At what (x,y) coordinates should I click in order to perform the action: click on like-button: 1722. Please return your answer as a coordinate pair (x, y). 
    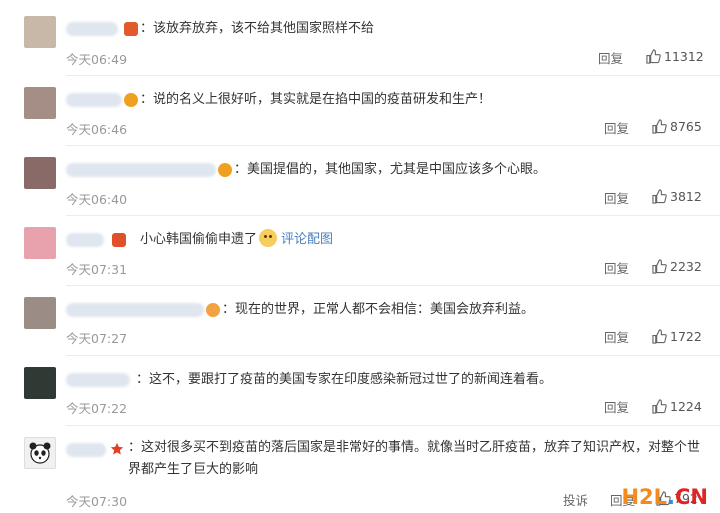
    Looking at the image, I should click on (677, 336).